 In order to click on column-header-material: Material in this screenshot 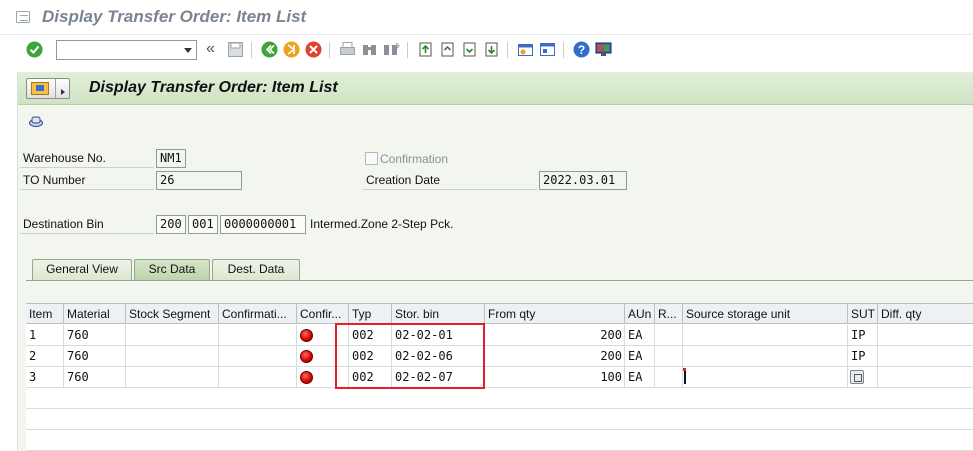, I will do `click(95, 314)`.